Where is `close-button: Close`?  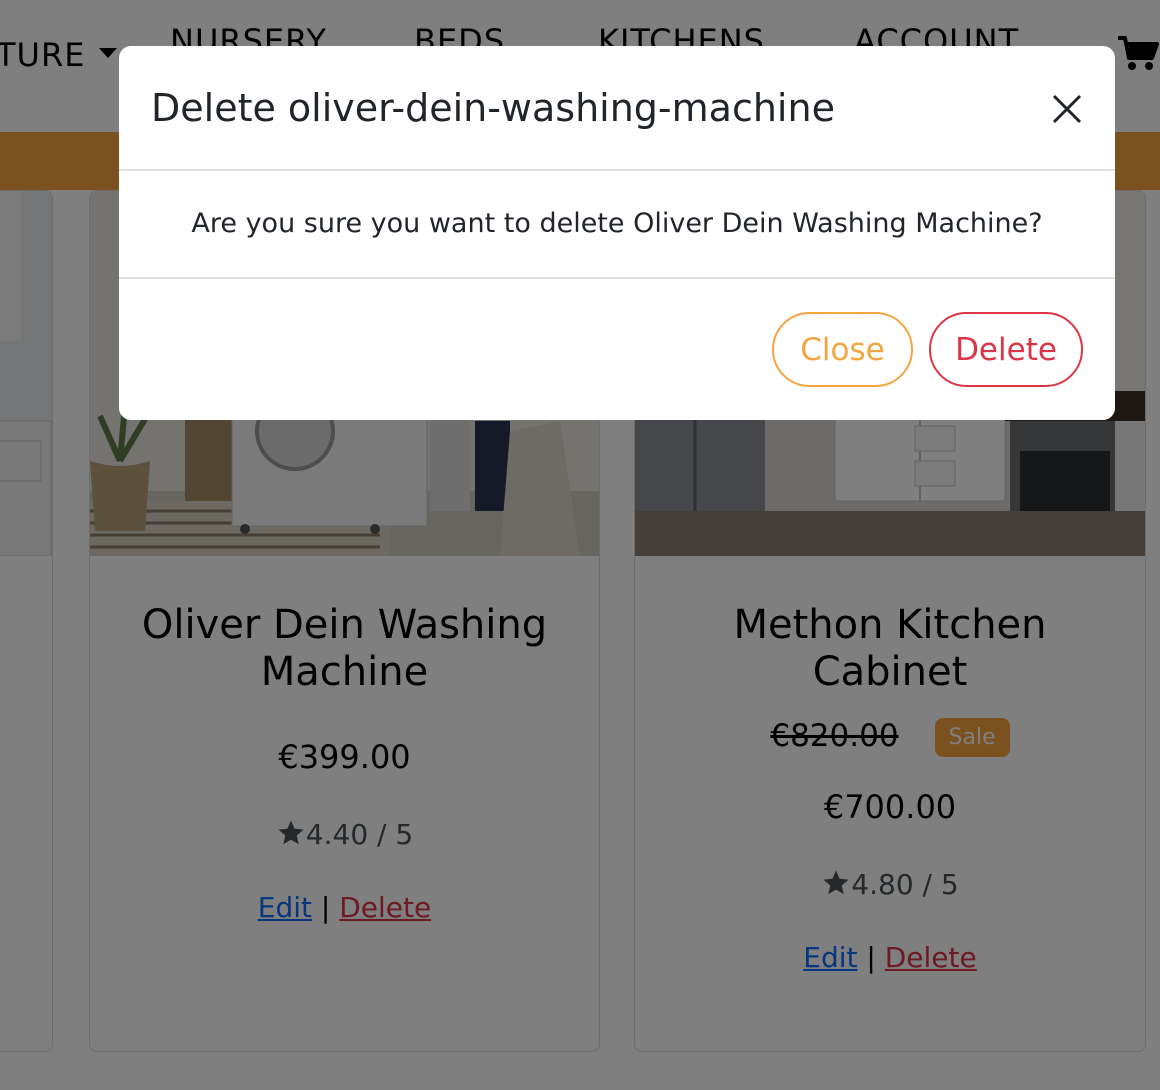
close-button: Close is located at coordinates (842, 349).